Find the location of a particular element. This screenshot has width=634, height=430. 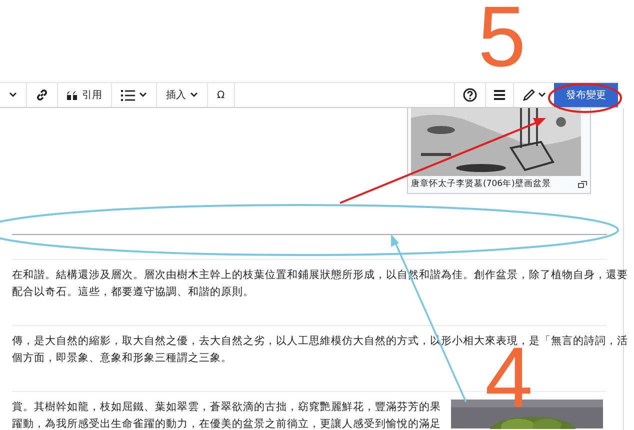

image-caption: 唐章怀太子李贤墓(706年)壁画盆景 is located at coordinates (481, 184).